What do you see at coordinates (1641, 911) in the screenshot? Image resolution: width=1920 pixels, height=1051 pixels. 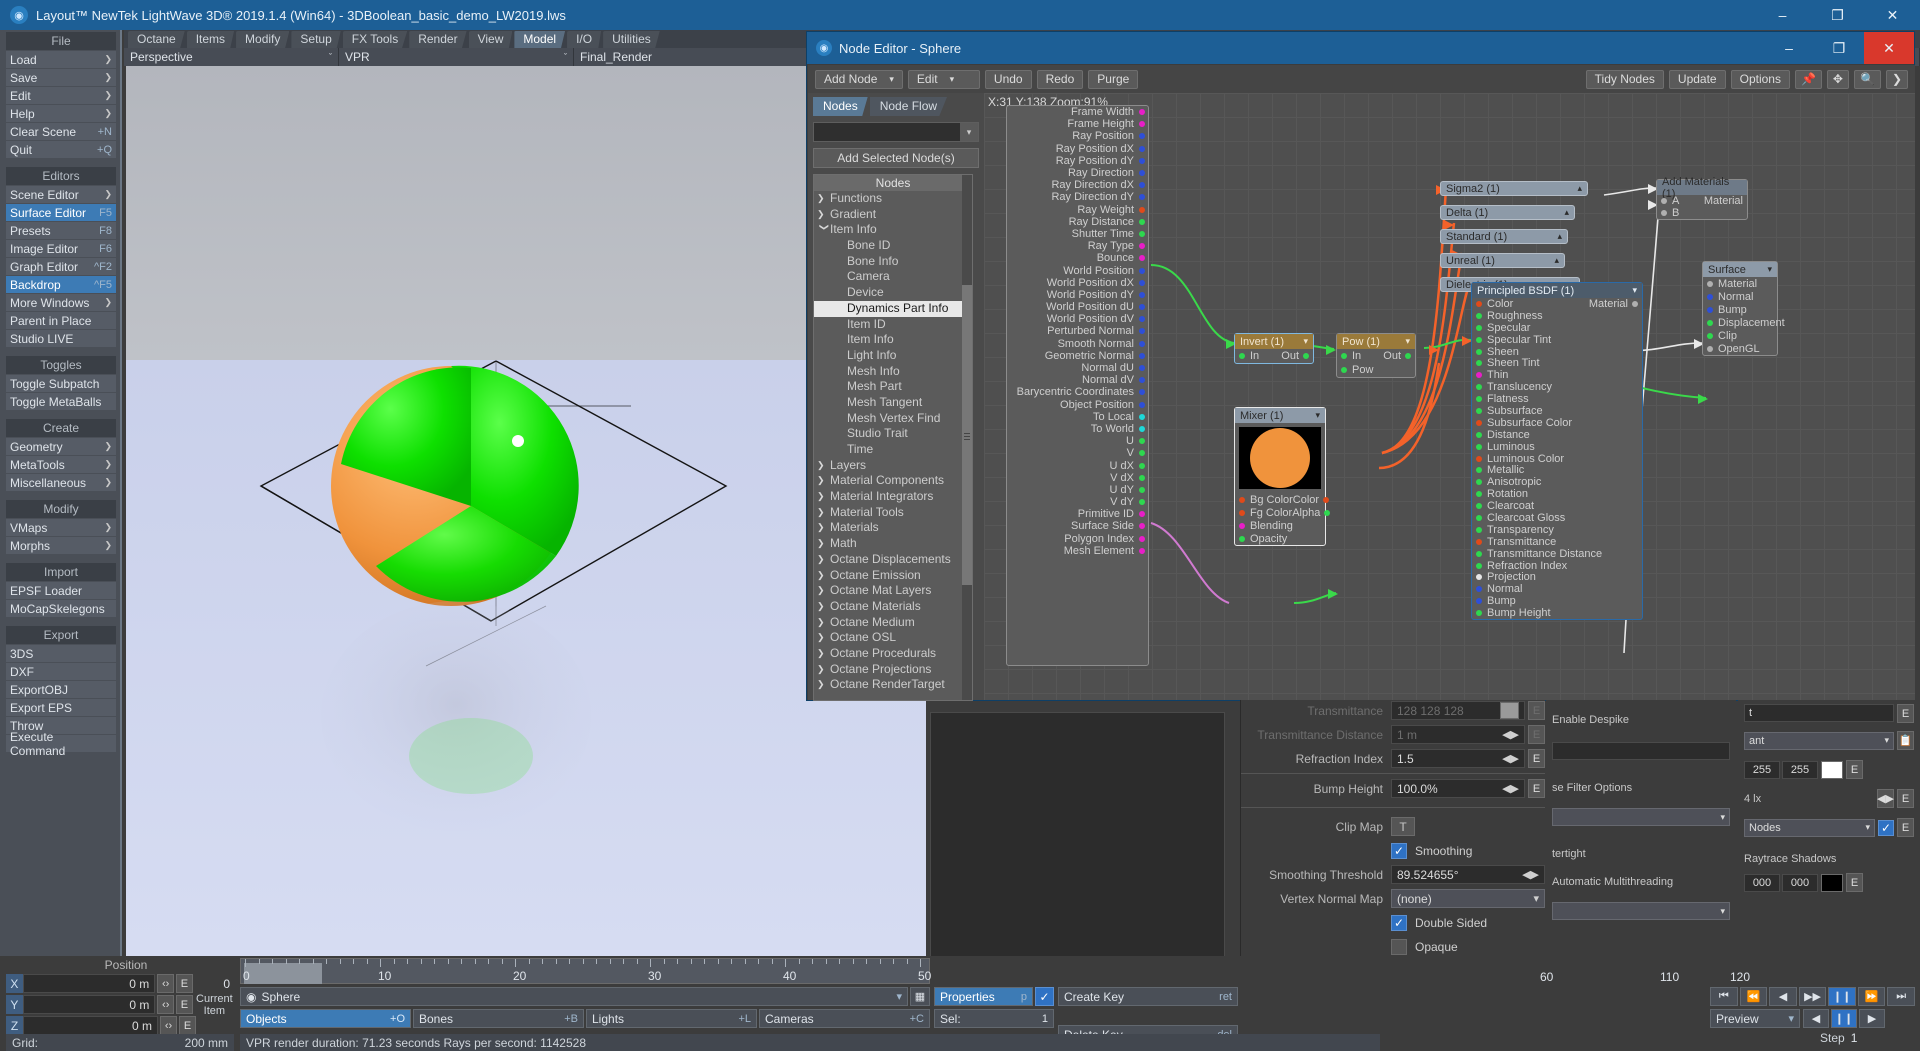 I see `thread-dropdown: ▾` at bounding box center [1641, 911].